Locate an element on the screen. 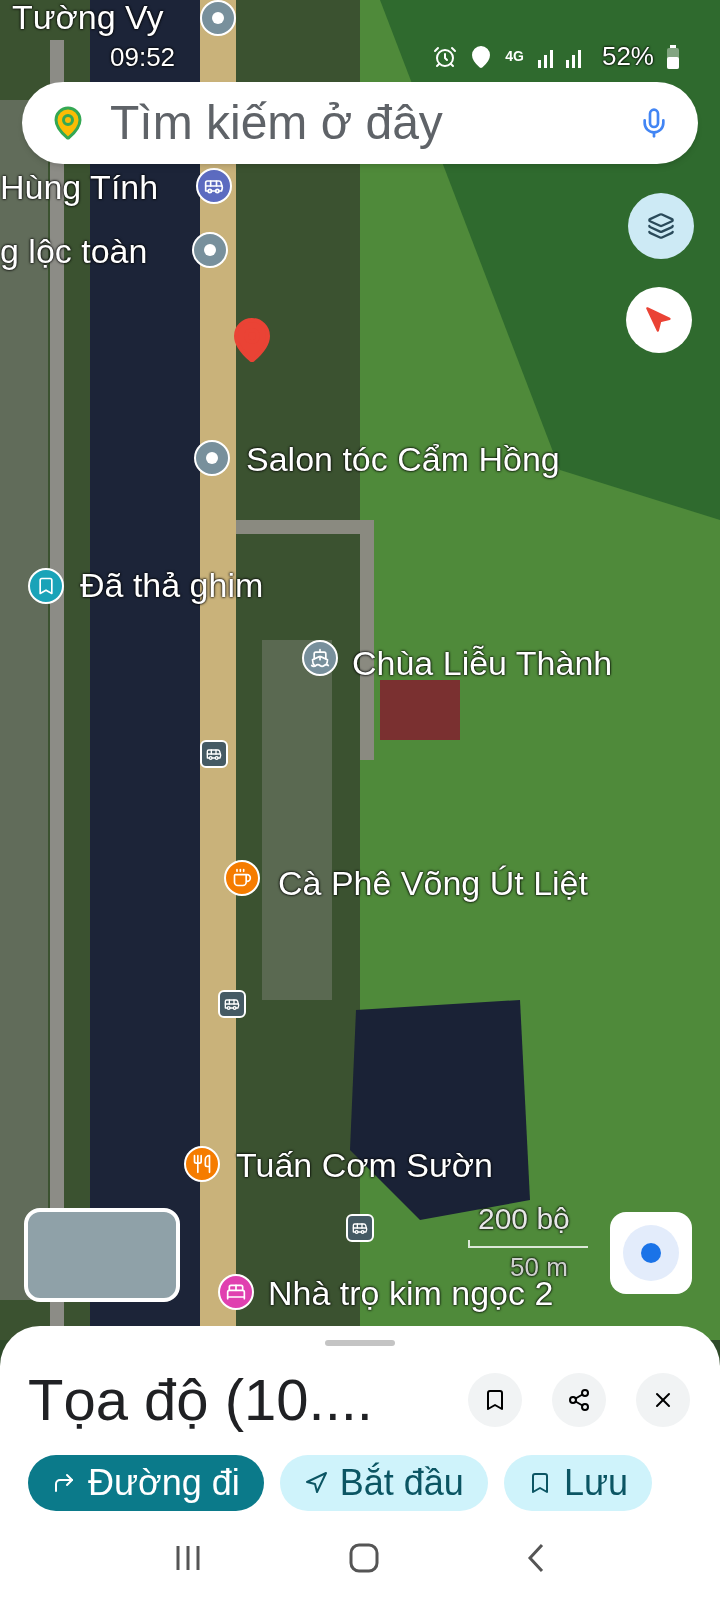 Image resolution: width=720 pixels, height=1600 pixels. map-place-label: Salon tóc Cẩm Hồng is located at coordinates (403, 459).